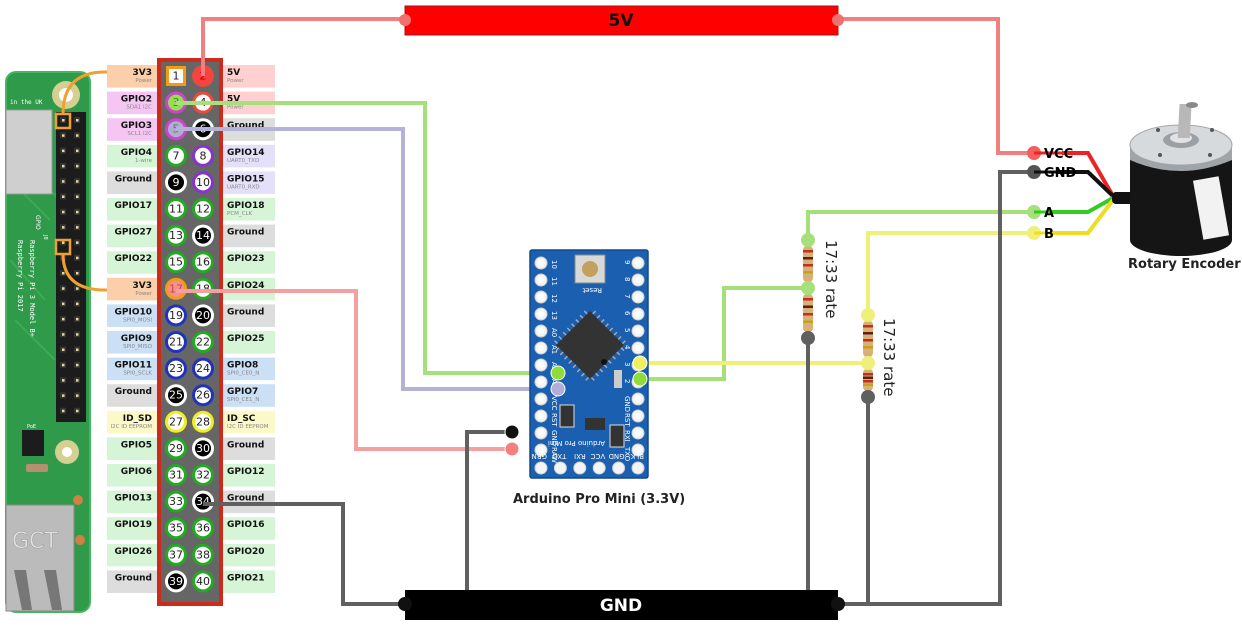 This screenshot has height=628, width=1242. Describe the element at coordinates (176, 182) in the screenshot. I see `pin-number: 9` at that location.